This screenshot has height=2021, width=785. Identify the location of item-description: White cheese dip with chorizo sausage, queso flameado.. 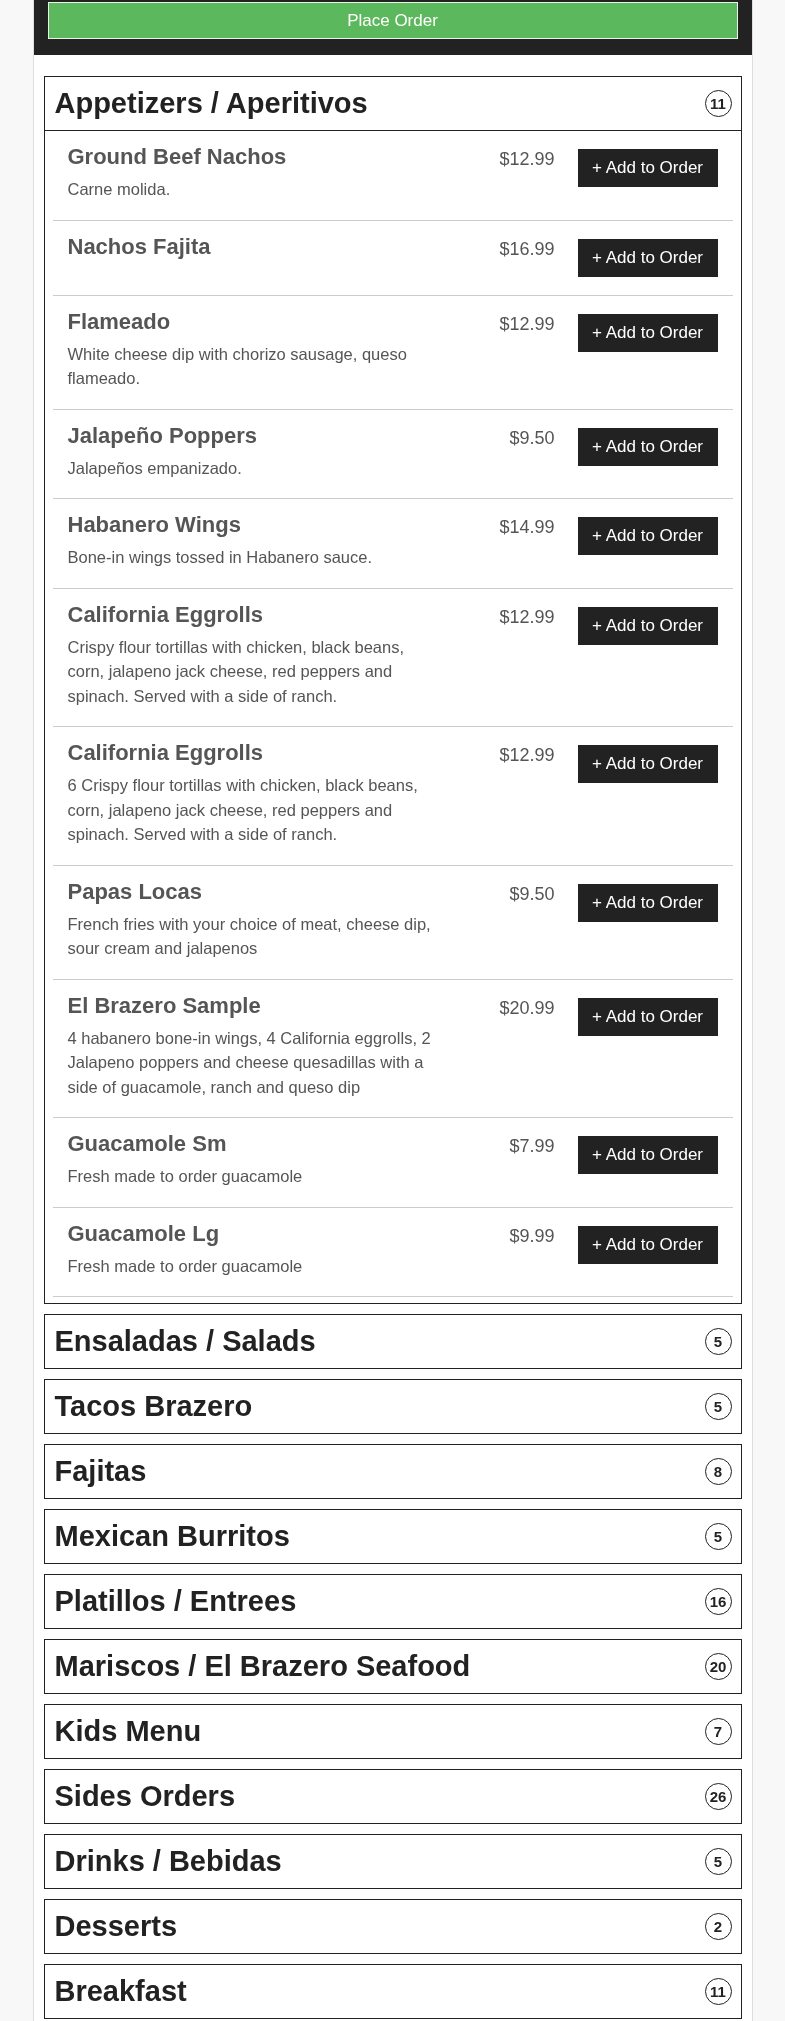
(237, 366).